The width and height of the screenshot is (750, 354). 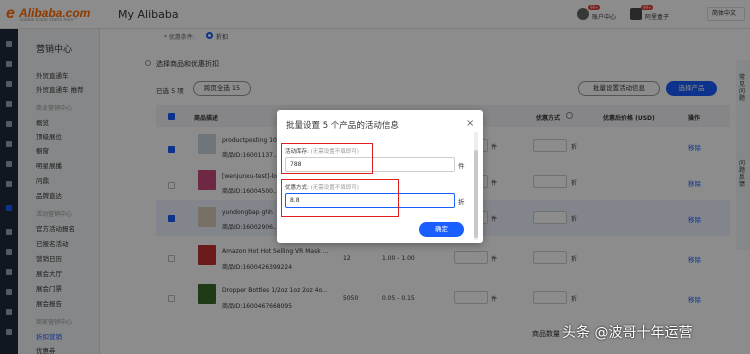 I want to click on modal-scrollbar, so click(x=476, y=186).